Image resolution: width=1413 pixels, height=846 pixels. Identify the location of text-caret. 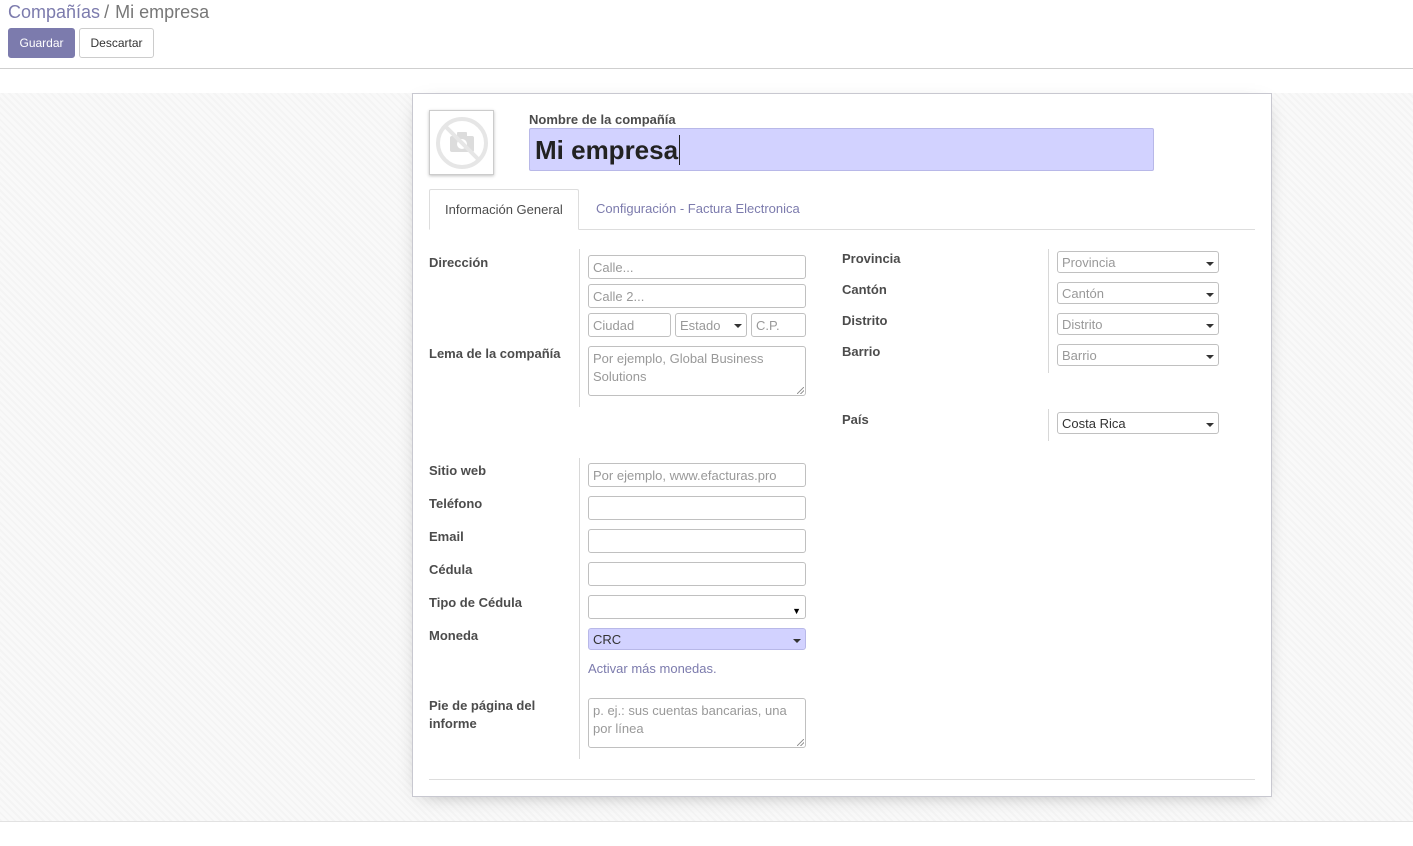
(680, 149).